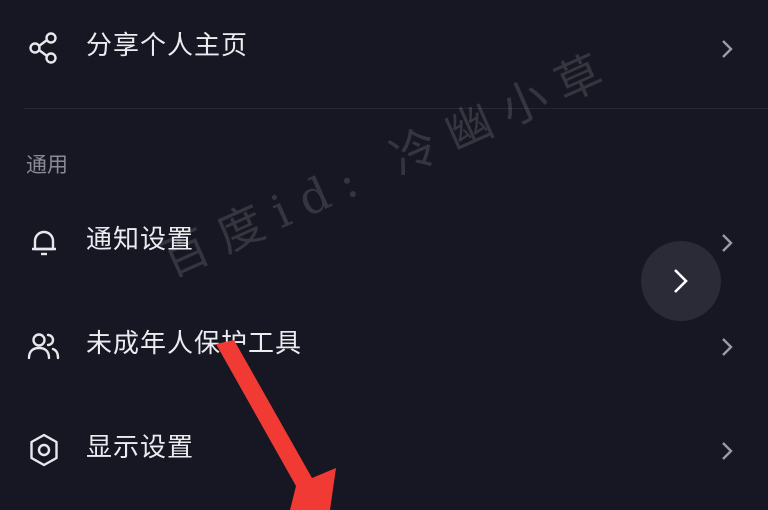 This screenshot has width=768, height=510. Describe the element at coordinates (194, 344) in the screenshot. I see `minor-protection-label: 未成年人保护工具` at that location.